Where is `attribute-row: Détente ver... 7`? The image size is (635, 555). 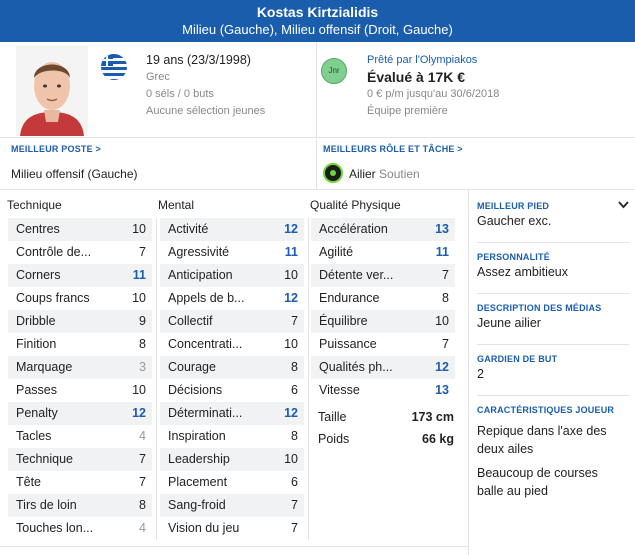
attribute-row: Détente ver... 7 is located at coordinates (383, 275).